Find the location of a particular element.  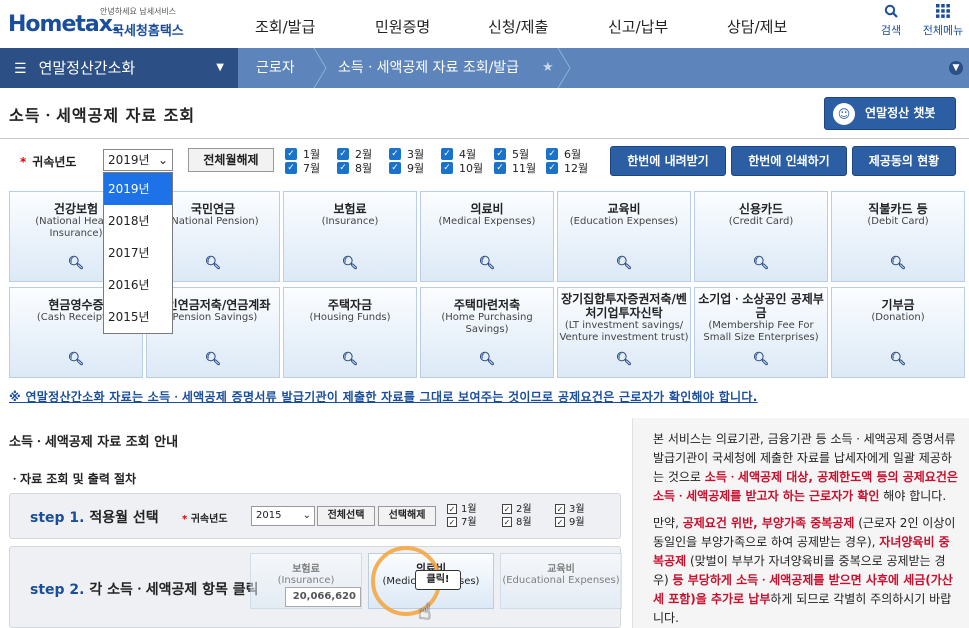

month-checkbox-1: ✓ 1월 is located at coordinates (302, 155).